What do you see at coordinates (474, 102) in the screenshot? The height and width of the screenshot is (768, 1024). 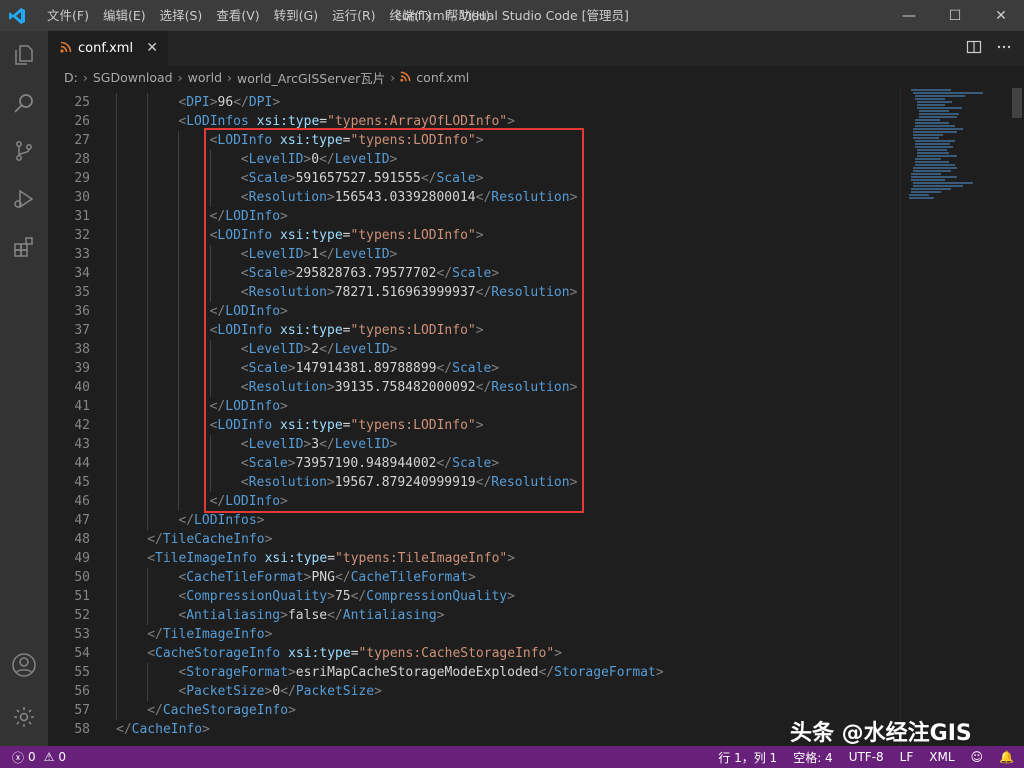 I see `code-line: 25 <DPI>96</DPI>` at bounding box center [474, 102].